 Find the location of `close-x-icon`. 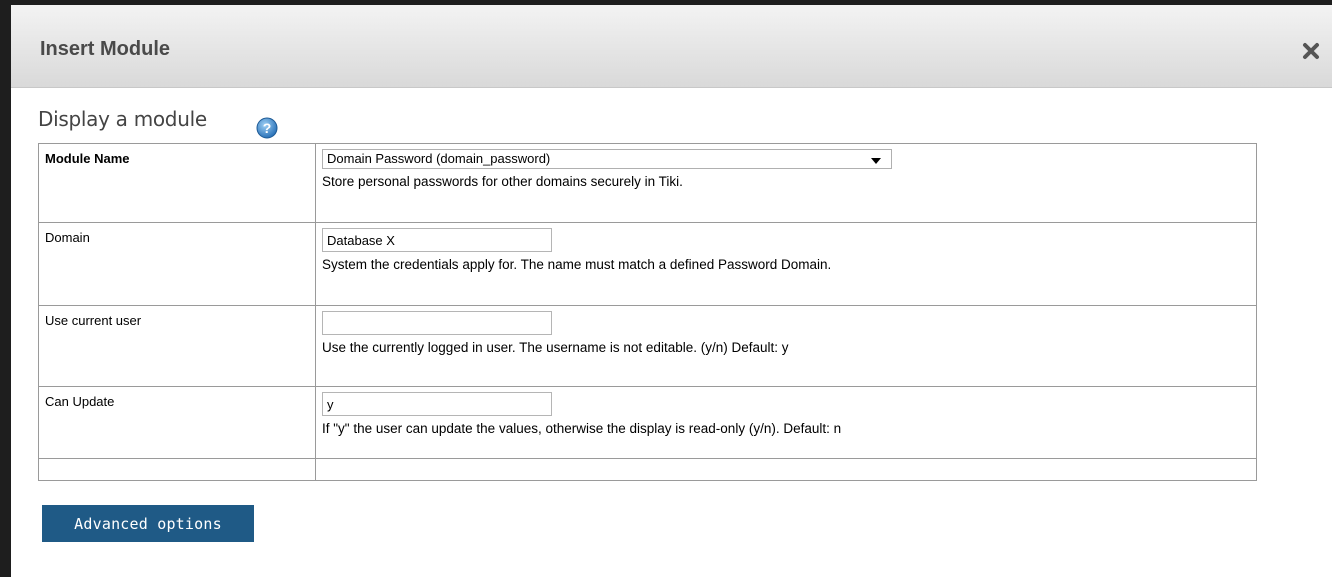

close-x-icon is located at coordinates (1311, 51).